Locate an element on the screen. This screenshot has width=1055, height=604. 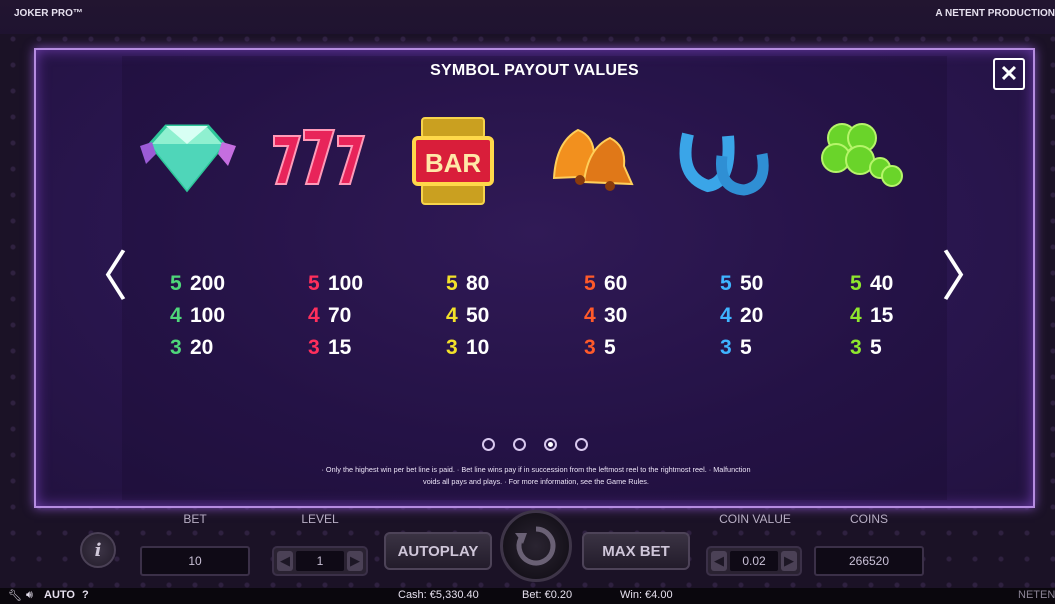
payout-row: 5 60 is located at coordinates (606, 283).